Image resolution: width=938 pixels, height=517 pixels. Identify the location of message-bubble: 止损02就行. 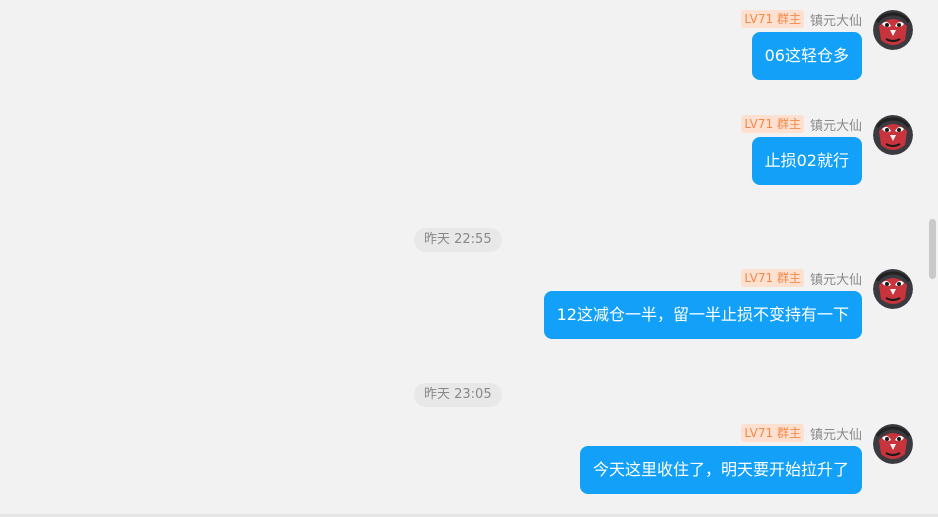
(806, 161).